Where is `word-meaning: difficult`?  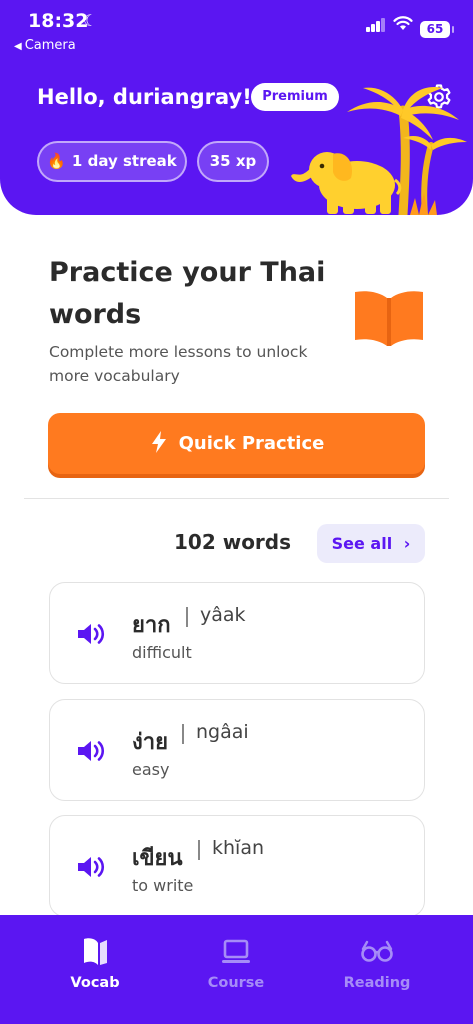 word-meaning: difficult is located at coordinates (162, 652).